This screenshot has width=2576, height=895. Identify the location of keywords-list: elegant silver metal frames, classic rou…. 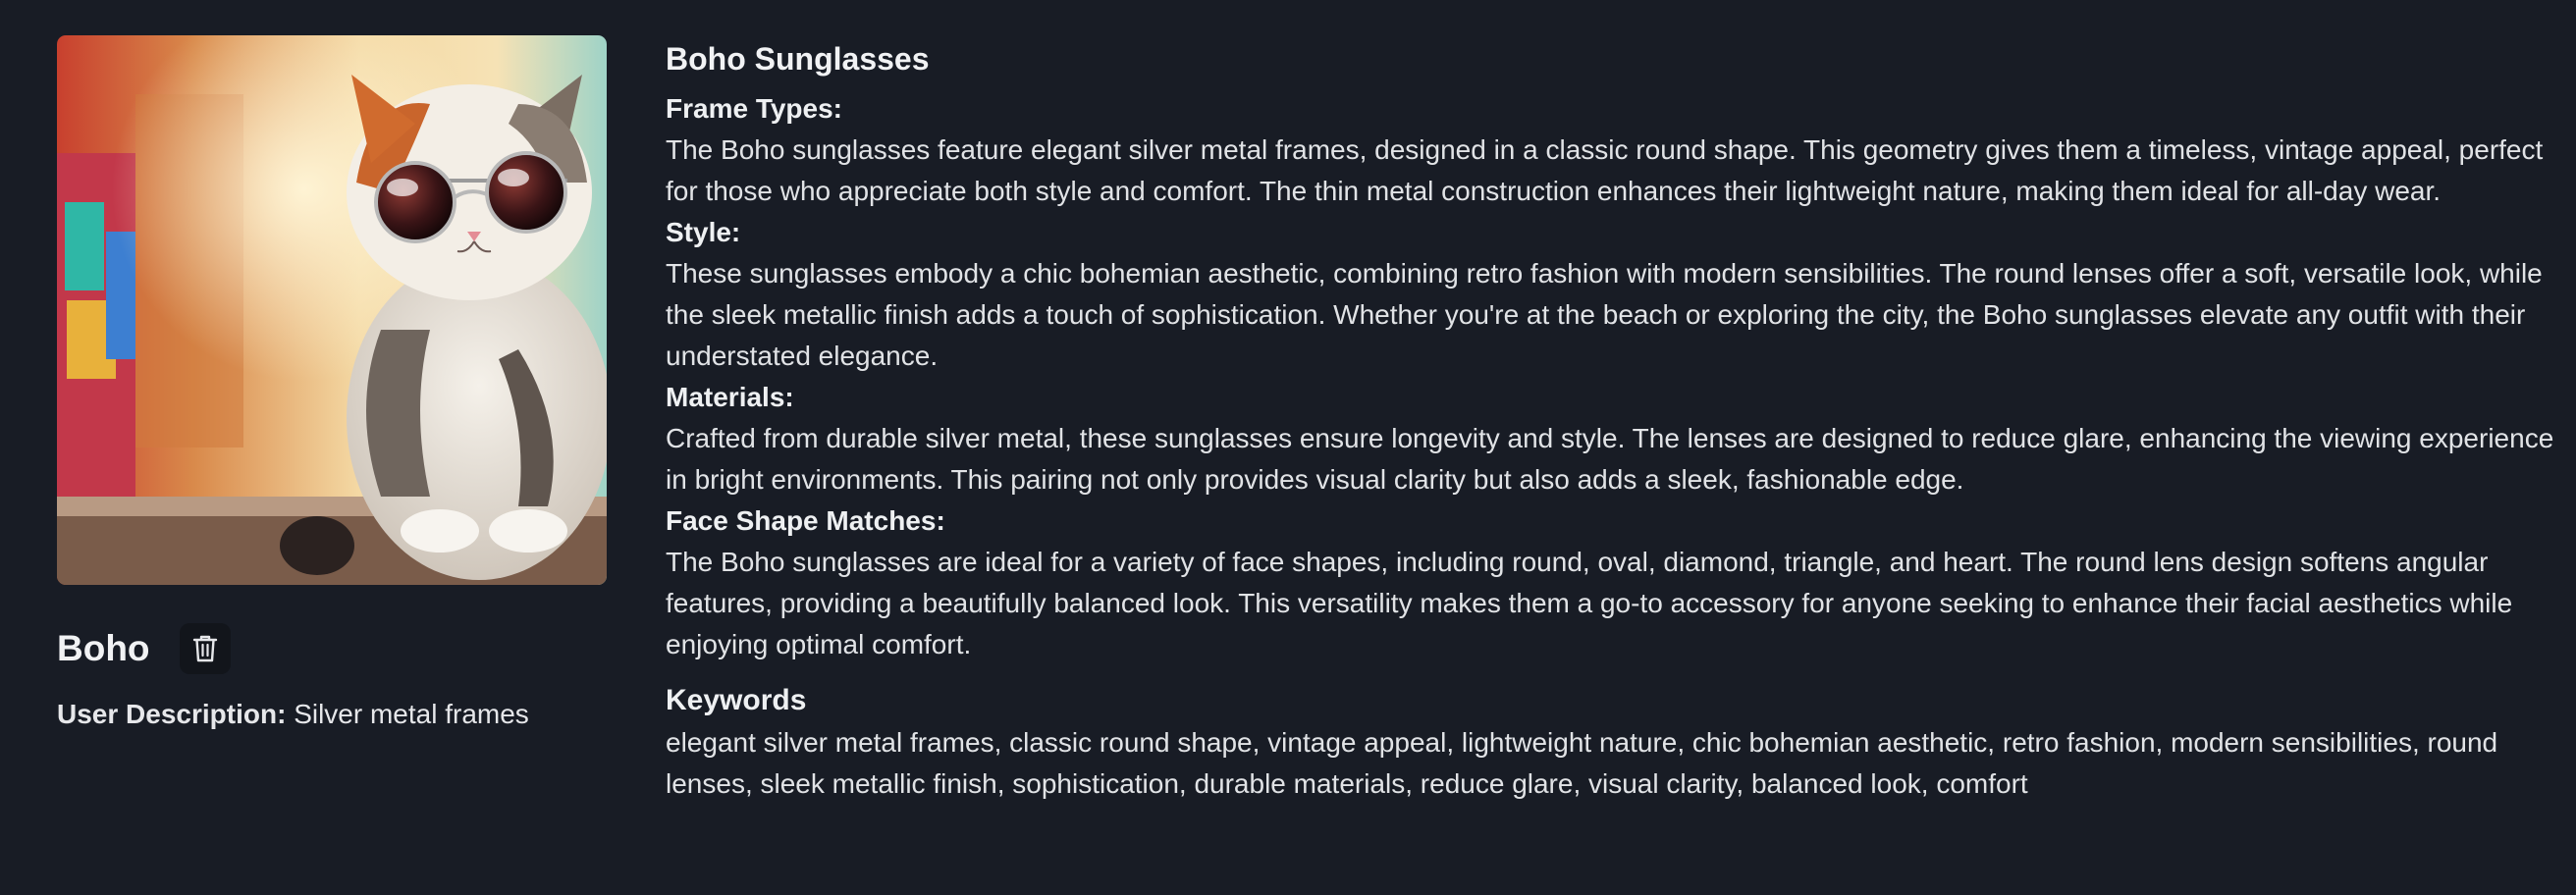
(1582, 763).